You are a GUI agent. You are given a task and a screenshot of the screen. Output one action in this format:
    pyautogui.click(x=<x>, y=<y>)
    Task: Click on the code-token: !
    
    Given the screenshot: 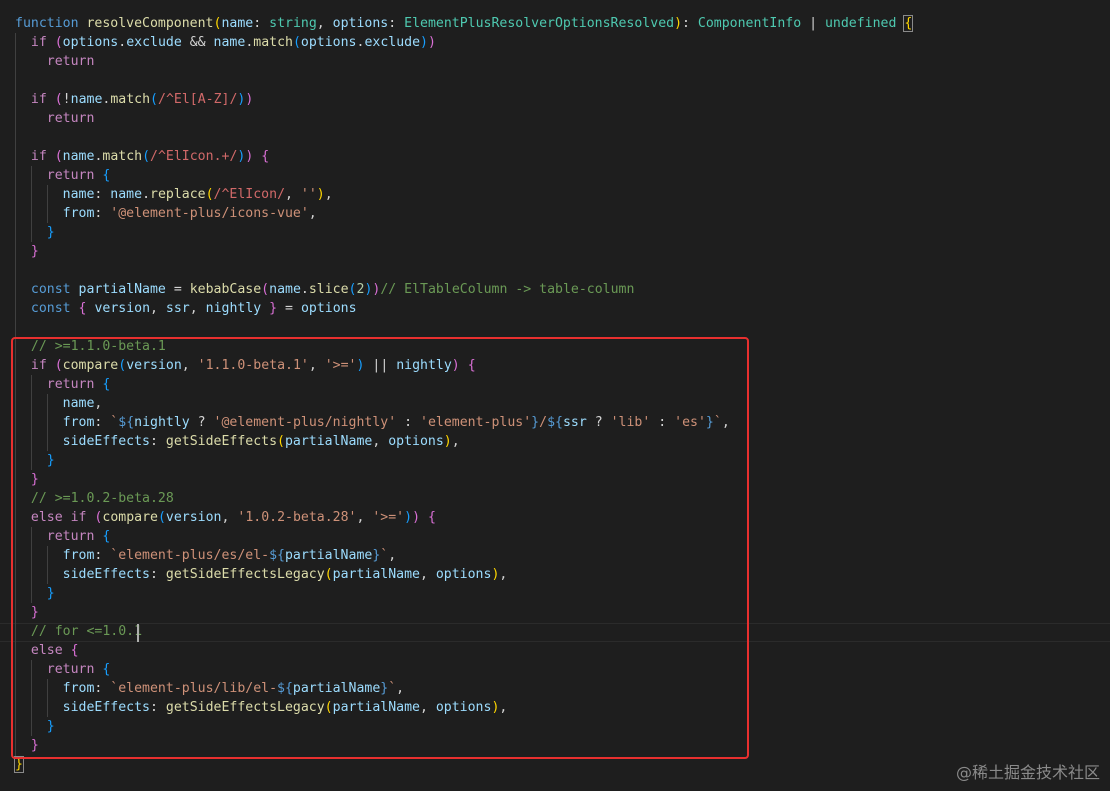 What is the action you would take?
    pyautogui.click(x=66, y=99)
    